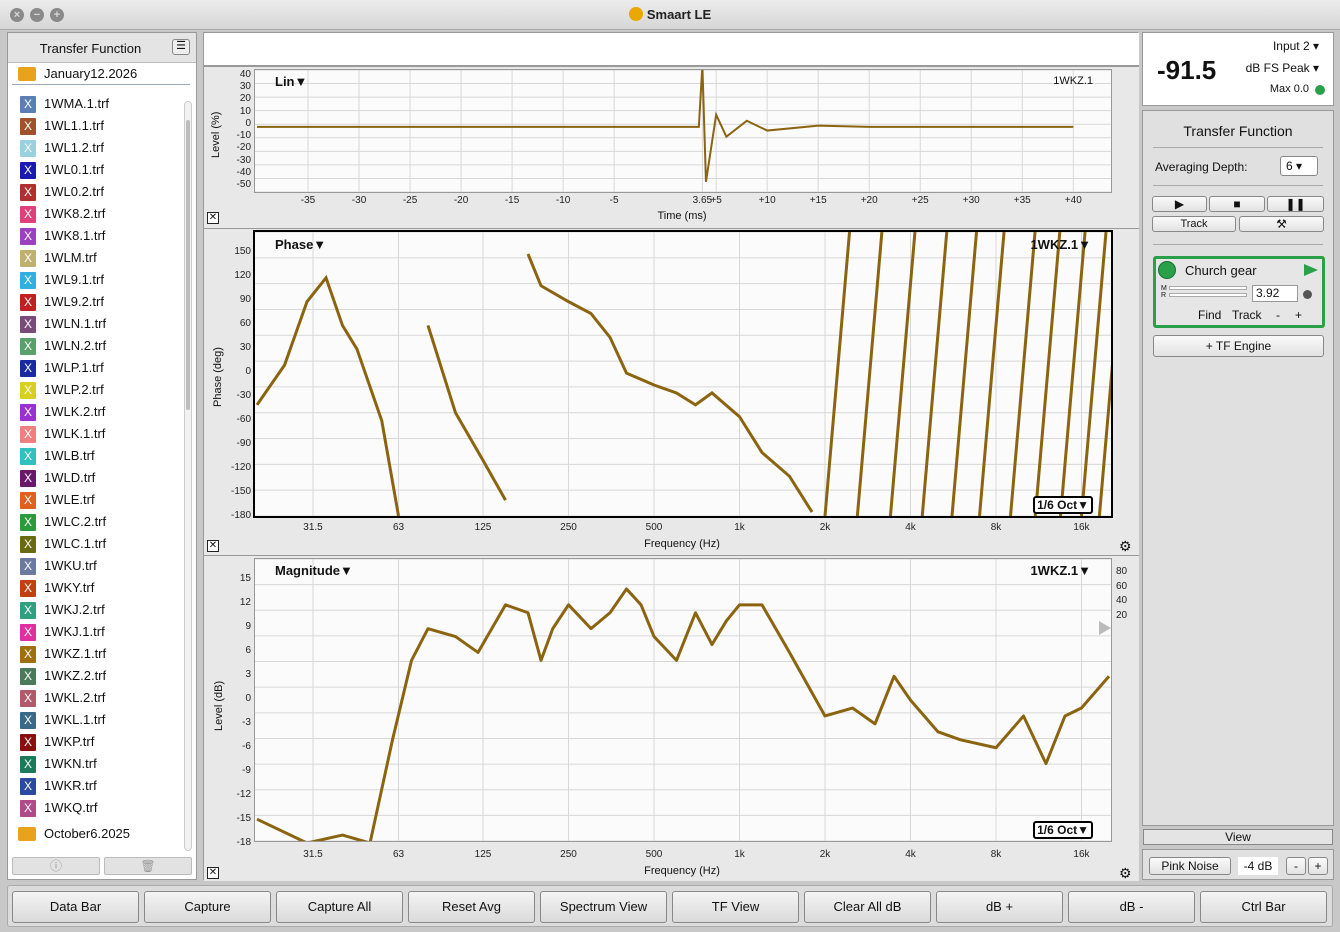 Image resolution: width=1340 pixels, height=932 pixels. Describe the element at coordinates (1179, 204) in the screenshot. I see `play-button: ▶` at that location.